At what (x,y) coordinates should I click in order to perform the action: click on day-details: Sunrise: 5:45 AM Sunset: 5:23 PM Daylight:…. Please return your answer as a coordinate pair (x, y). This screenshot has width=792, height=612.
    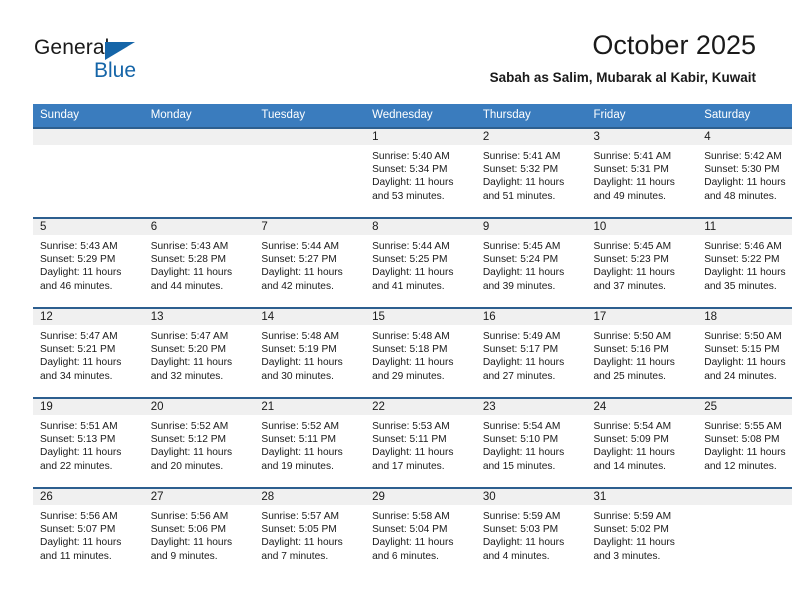
    Looking at the image, I should click on (642, 264).